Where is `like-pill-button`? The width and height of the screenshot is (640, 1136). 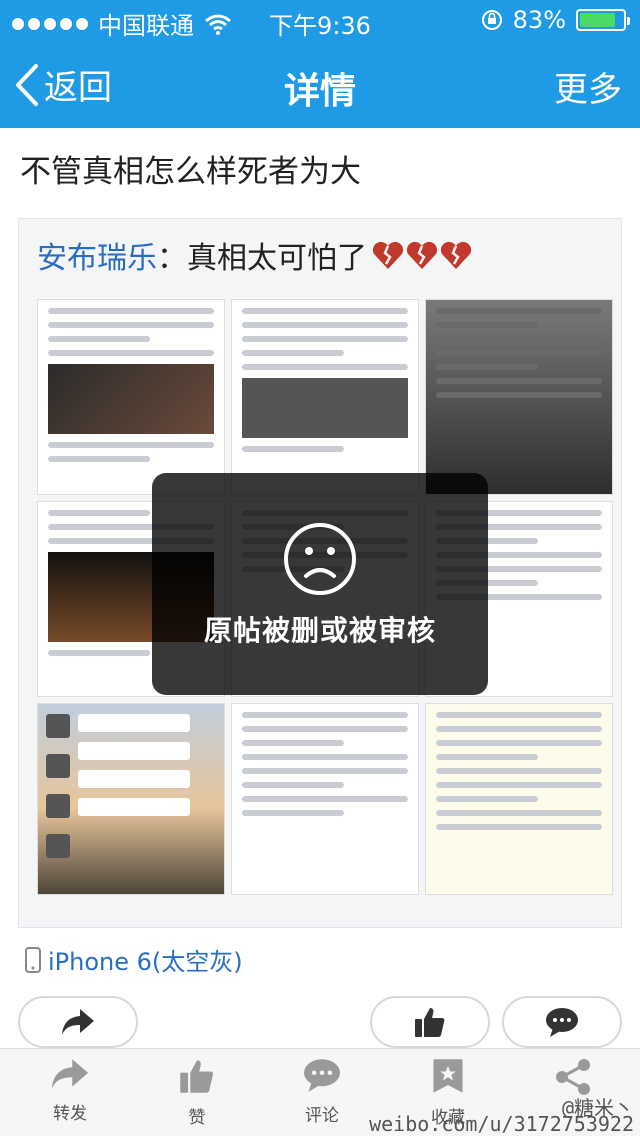 like-pill-button is located at coordinates (430, 1022).